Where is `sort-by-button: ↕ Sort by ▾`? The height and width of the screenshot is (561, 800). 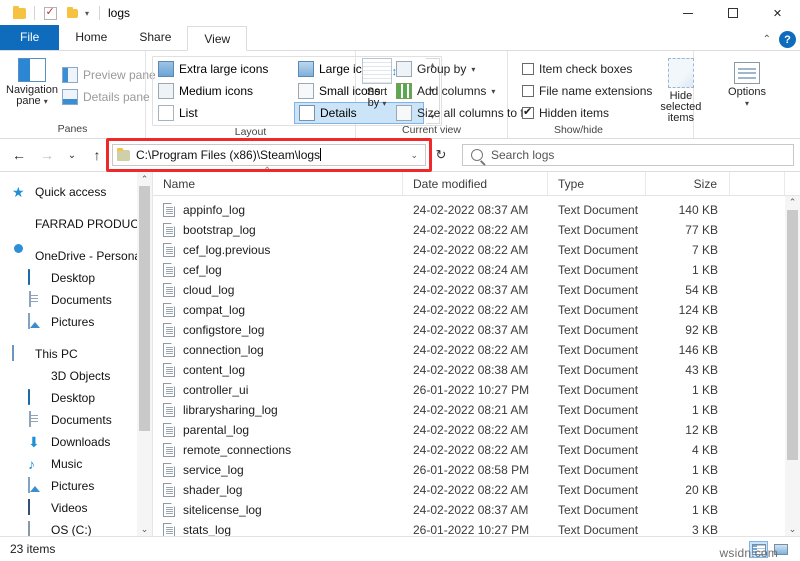 sort-by-button: ↕ Sort by ▾ is located at coordinates (379, 82).